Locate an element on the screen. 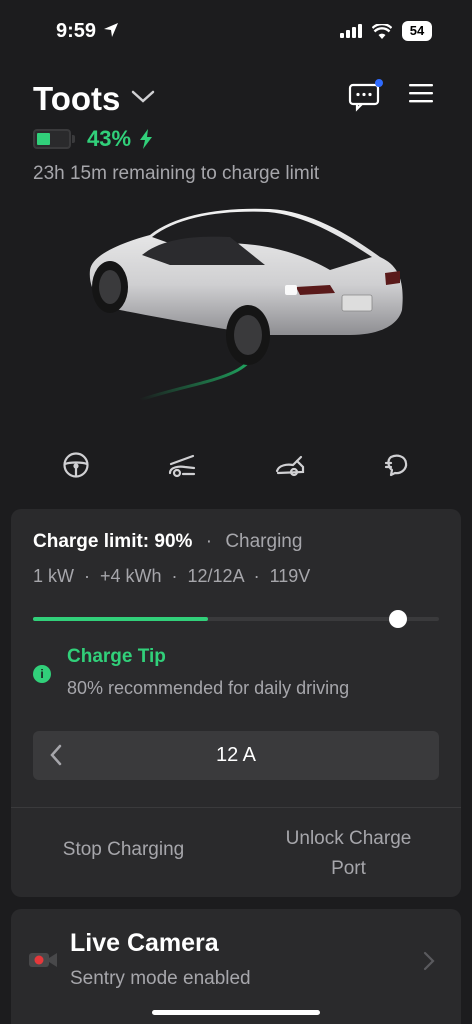 This screenshot has height=1024, width=472. battery-percent: 43% is located at coordinates (109, 138).